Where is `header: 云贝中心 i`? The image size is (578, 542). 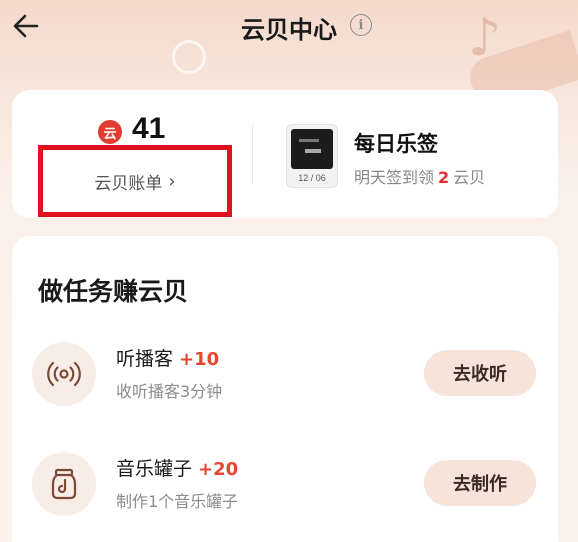
header: 云贝中心 i is located at coordinates (289, 26).